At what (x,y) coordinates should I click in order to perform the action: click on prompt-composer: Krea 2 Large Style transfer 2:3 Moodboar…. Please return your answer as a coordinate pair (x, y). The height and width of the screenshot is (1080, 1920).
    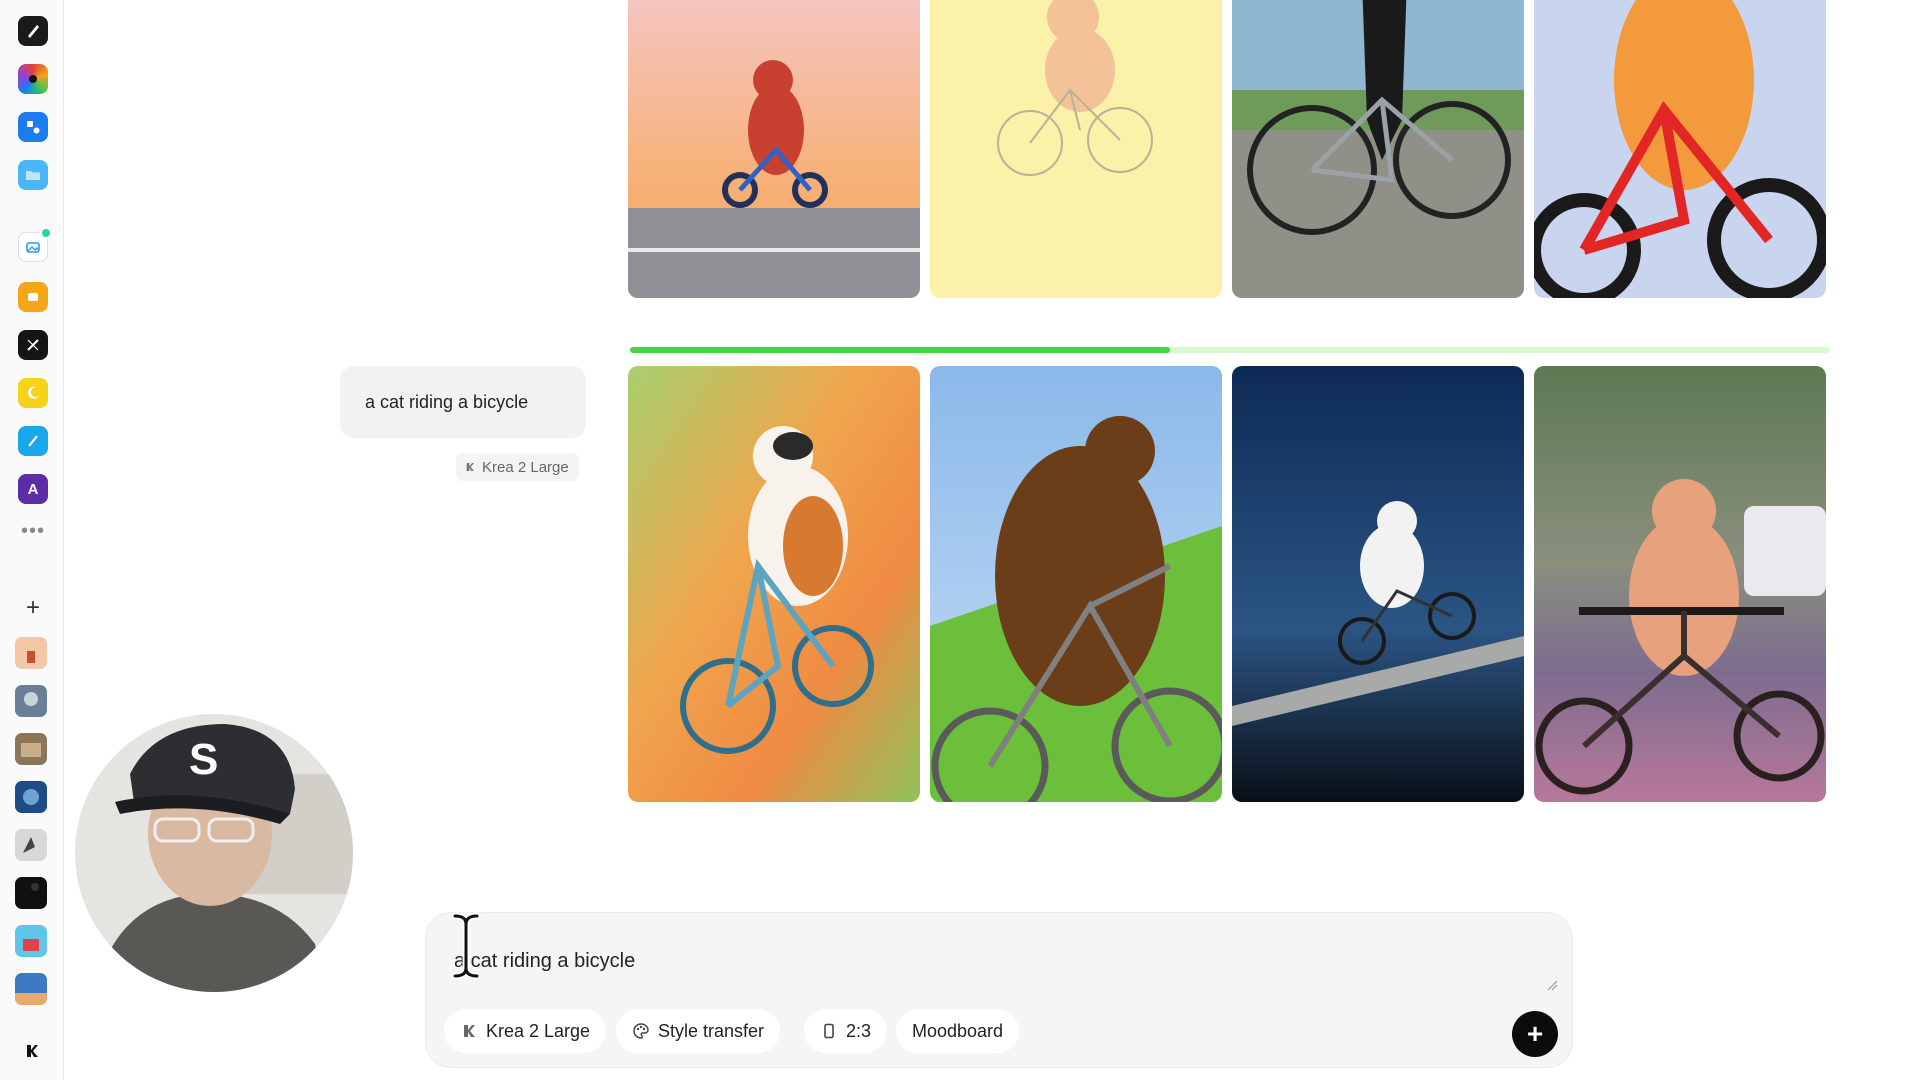
    Looking at the image, I should click on (999, 990).